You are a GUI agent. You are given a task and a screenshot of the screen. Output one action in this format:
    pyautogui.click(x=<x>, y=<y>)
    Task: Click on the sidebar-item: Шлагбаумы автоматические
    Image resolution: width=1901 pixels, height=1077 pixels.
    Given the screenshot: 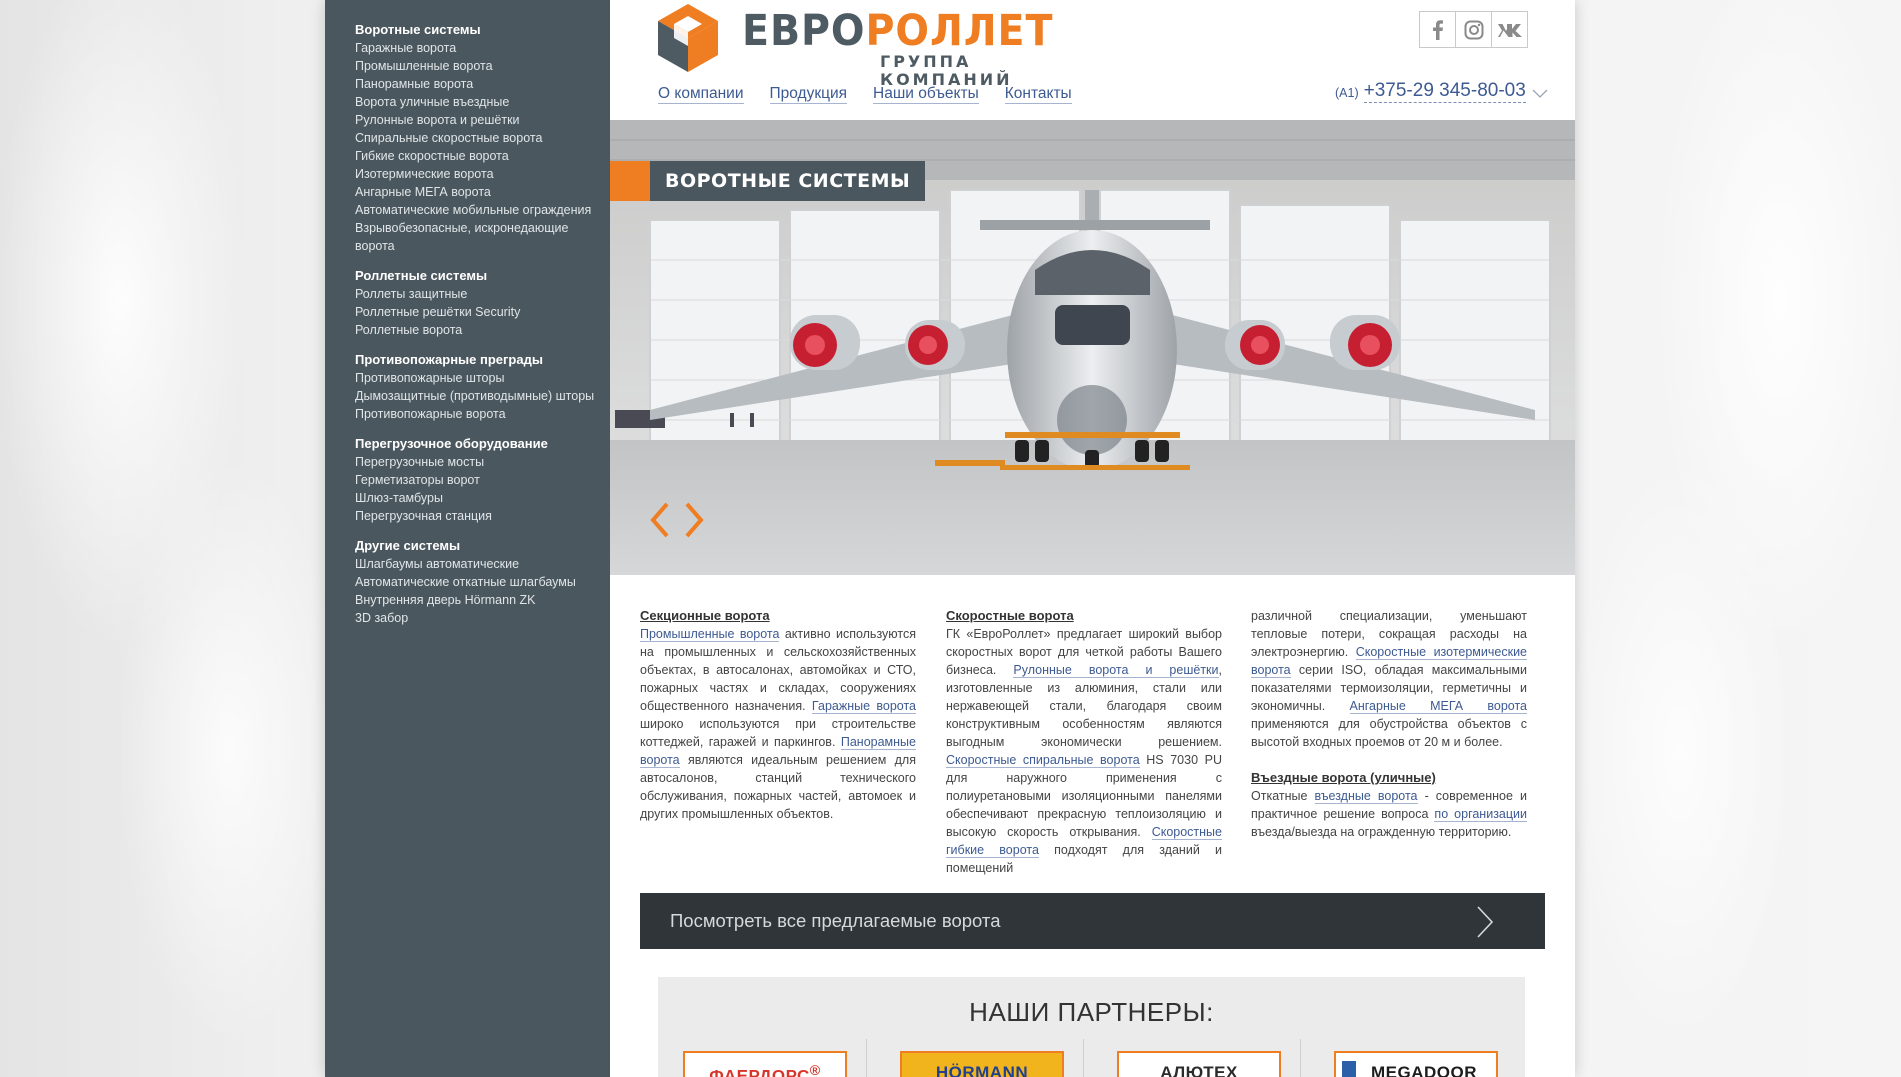 What is the action you would take?
    pyautogui.click(x=475, y=564)
    